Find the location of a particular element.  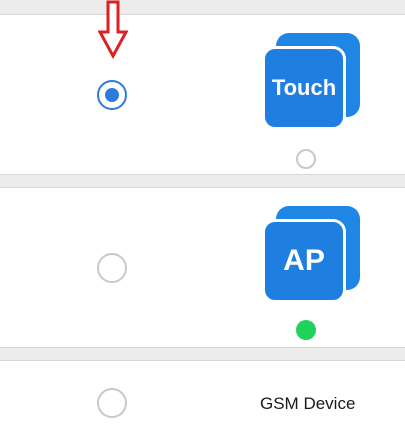

ap-app-icon: AP is located at coordinates (312, 261).